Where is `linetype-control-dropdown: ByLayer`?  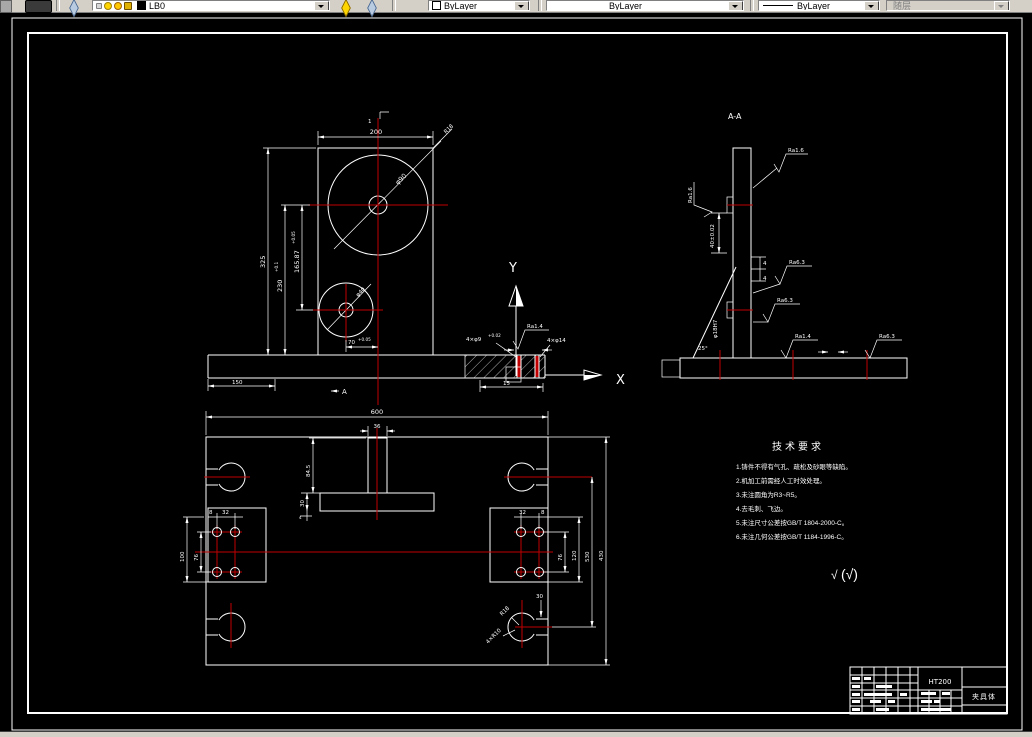
linetype-control-dropdown: ByLayer is located at coordinates (645, 5).